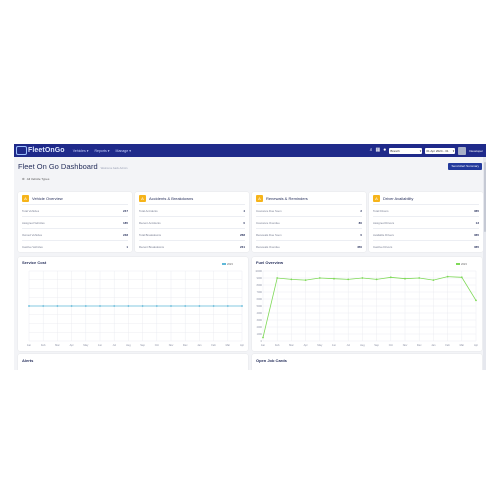 Image resolution: width=500 pixels, height=500 pixels. Describe the element at coordinates (462, 150) in the screenshot. I see `avatar` at that location.